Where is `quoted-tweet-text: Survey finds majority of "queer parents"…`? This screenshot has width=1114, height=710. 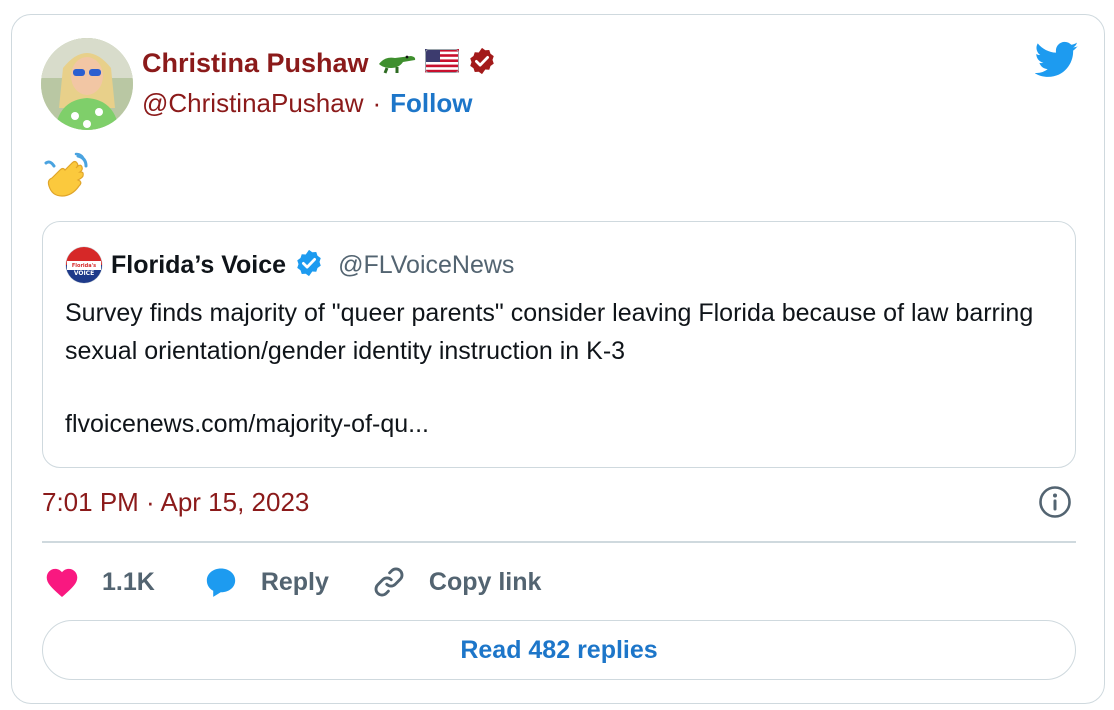
quoted-tweet-text: Survey finds majority of "queer parents"… is located at coordinates (549, 332).